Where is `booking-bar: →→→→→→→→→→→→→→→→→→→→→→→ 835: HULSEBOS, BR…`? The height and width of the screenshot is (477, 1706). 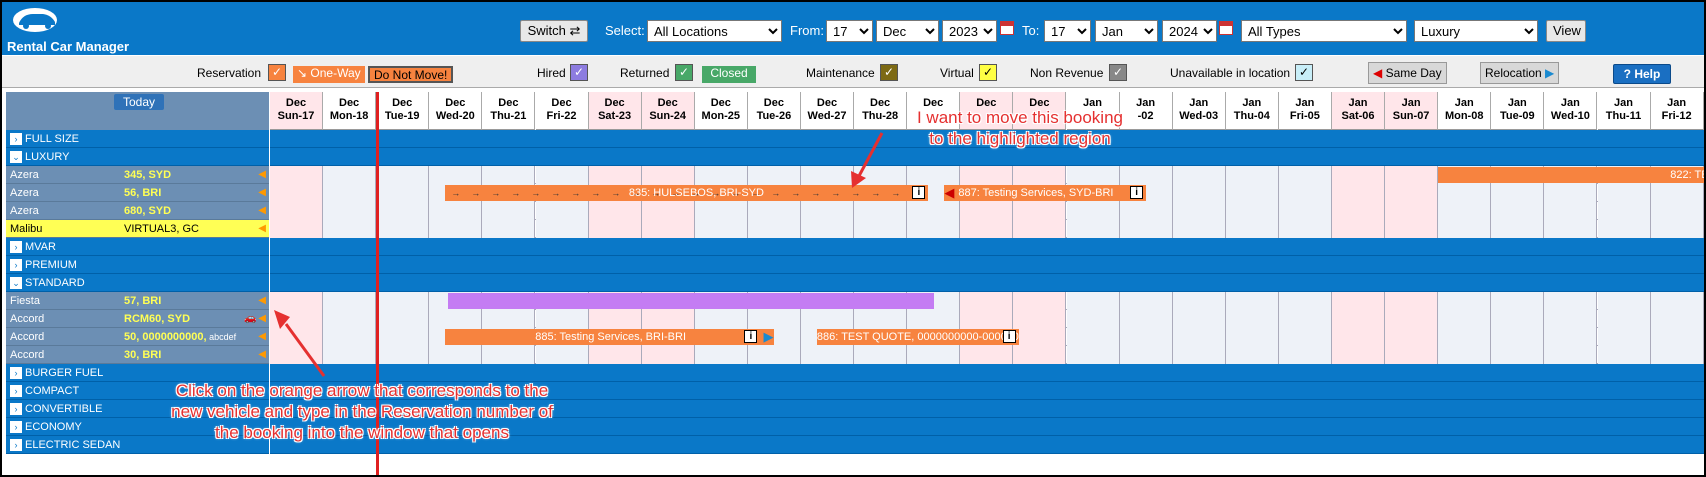 booking-bar: →→→→→→→→→→→→→→→→→→→→→→→ 835: HULSEBOS, BR… is located at coordinates (687, 193).